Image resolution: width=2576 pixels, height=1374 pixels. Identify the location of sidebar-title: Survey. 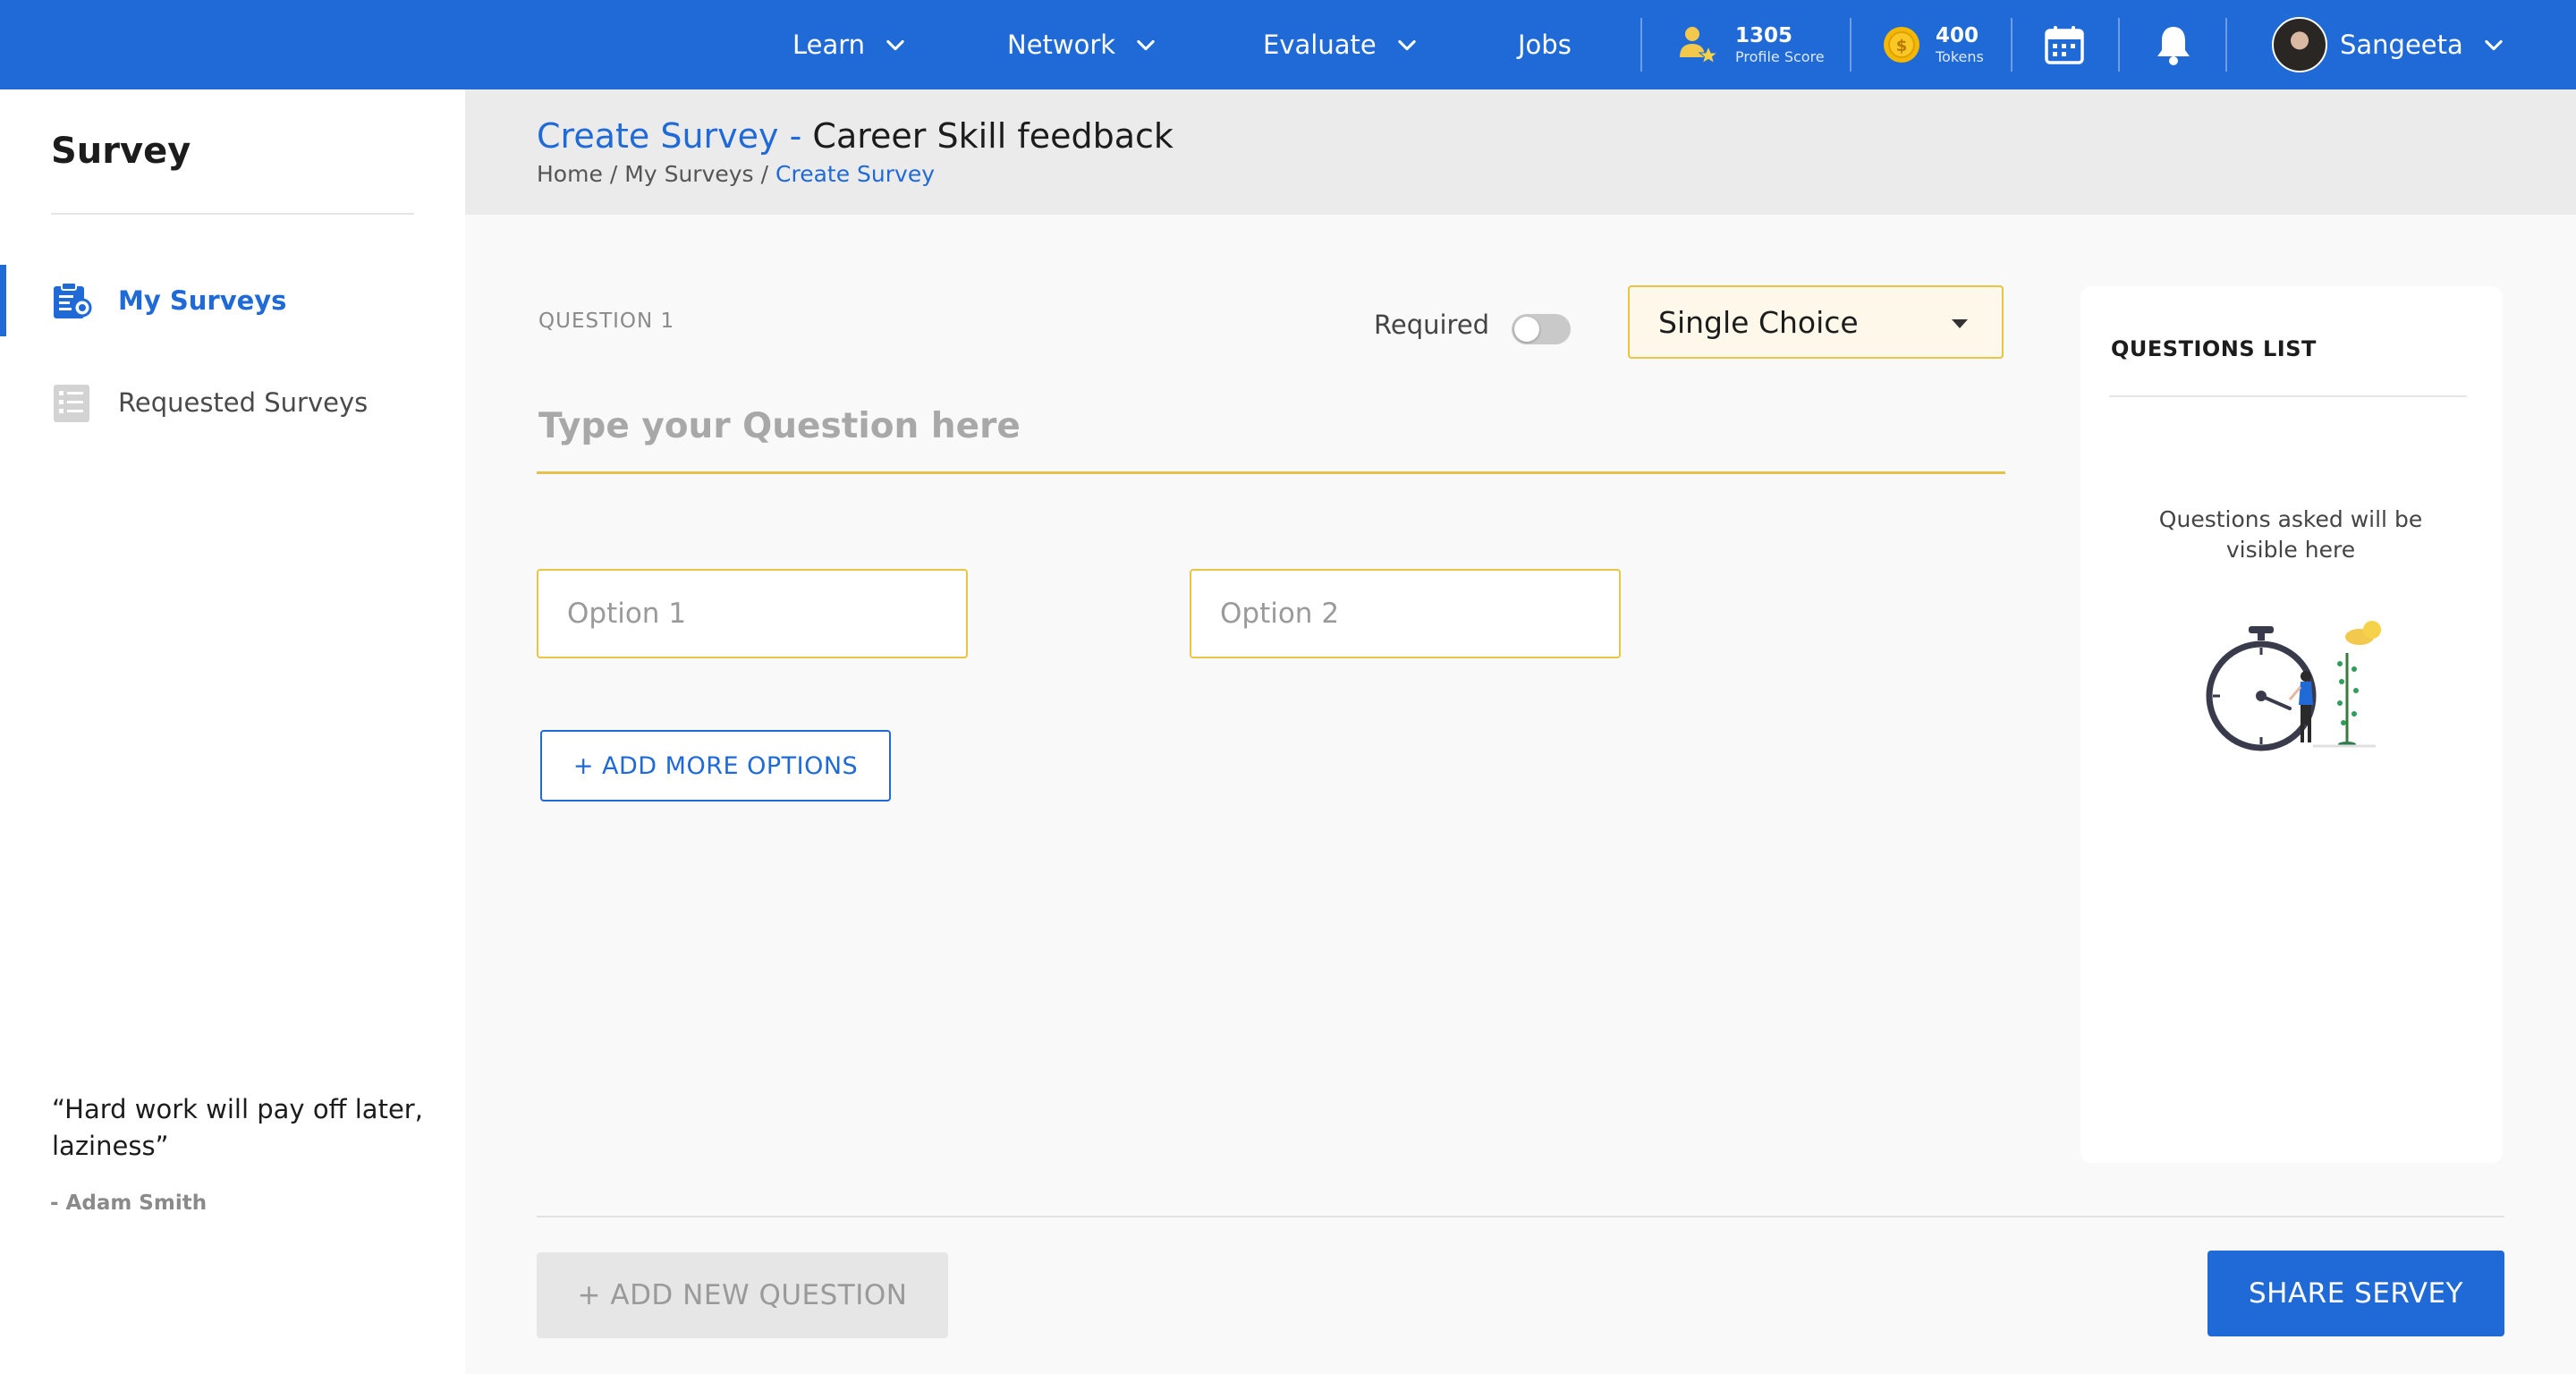
(121, 151).